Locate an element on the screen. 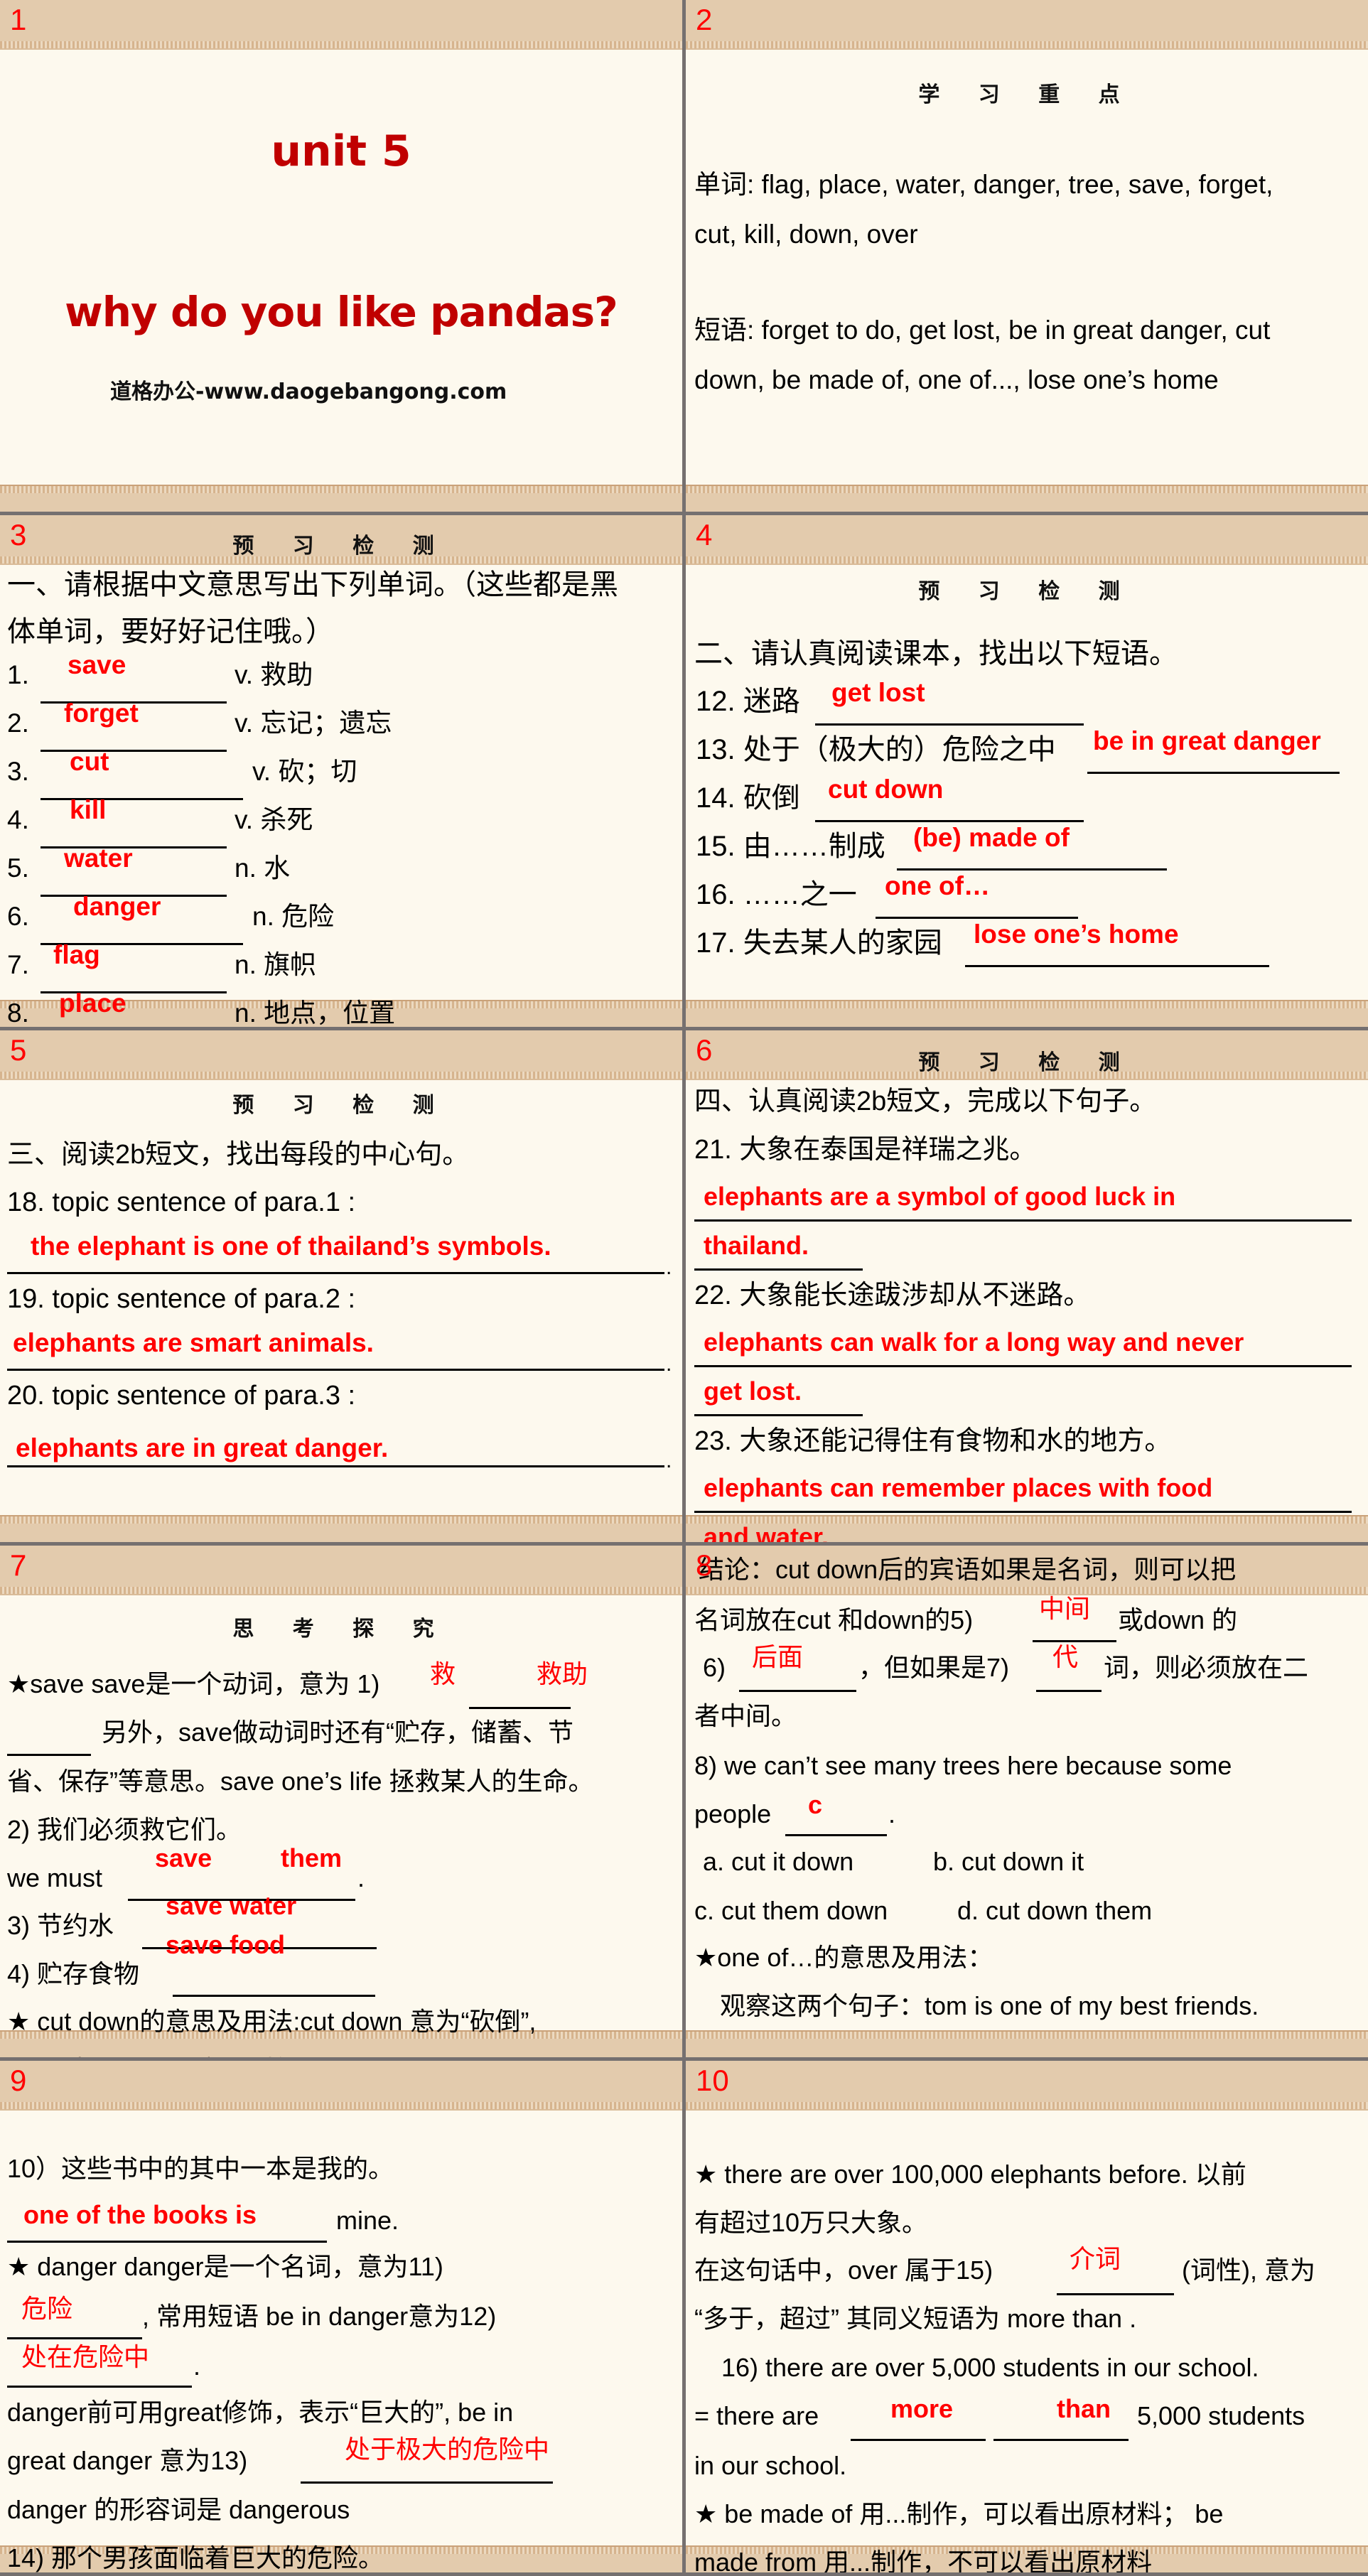  phrase-answer: cut down is located at coordinates (886, 789).